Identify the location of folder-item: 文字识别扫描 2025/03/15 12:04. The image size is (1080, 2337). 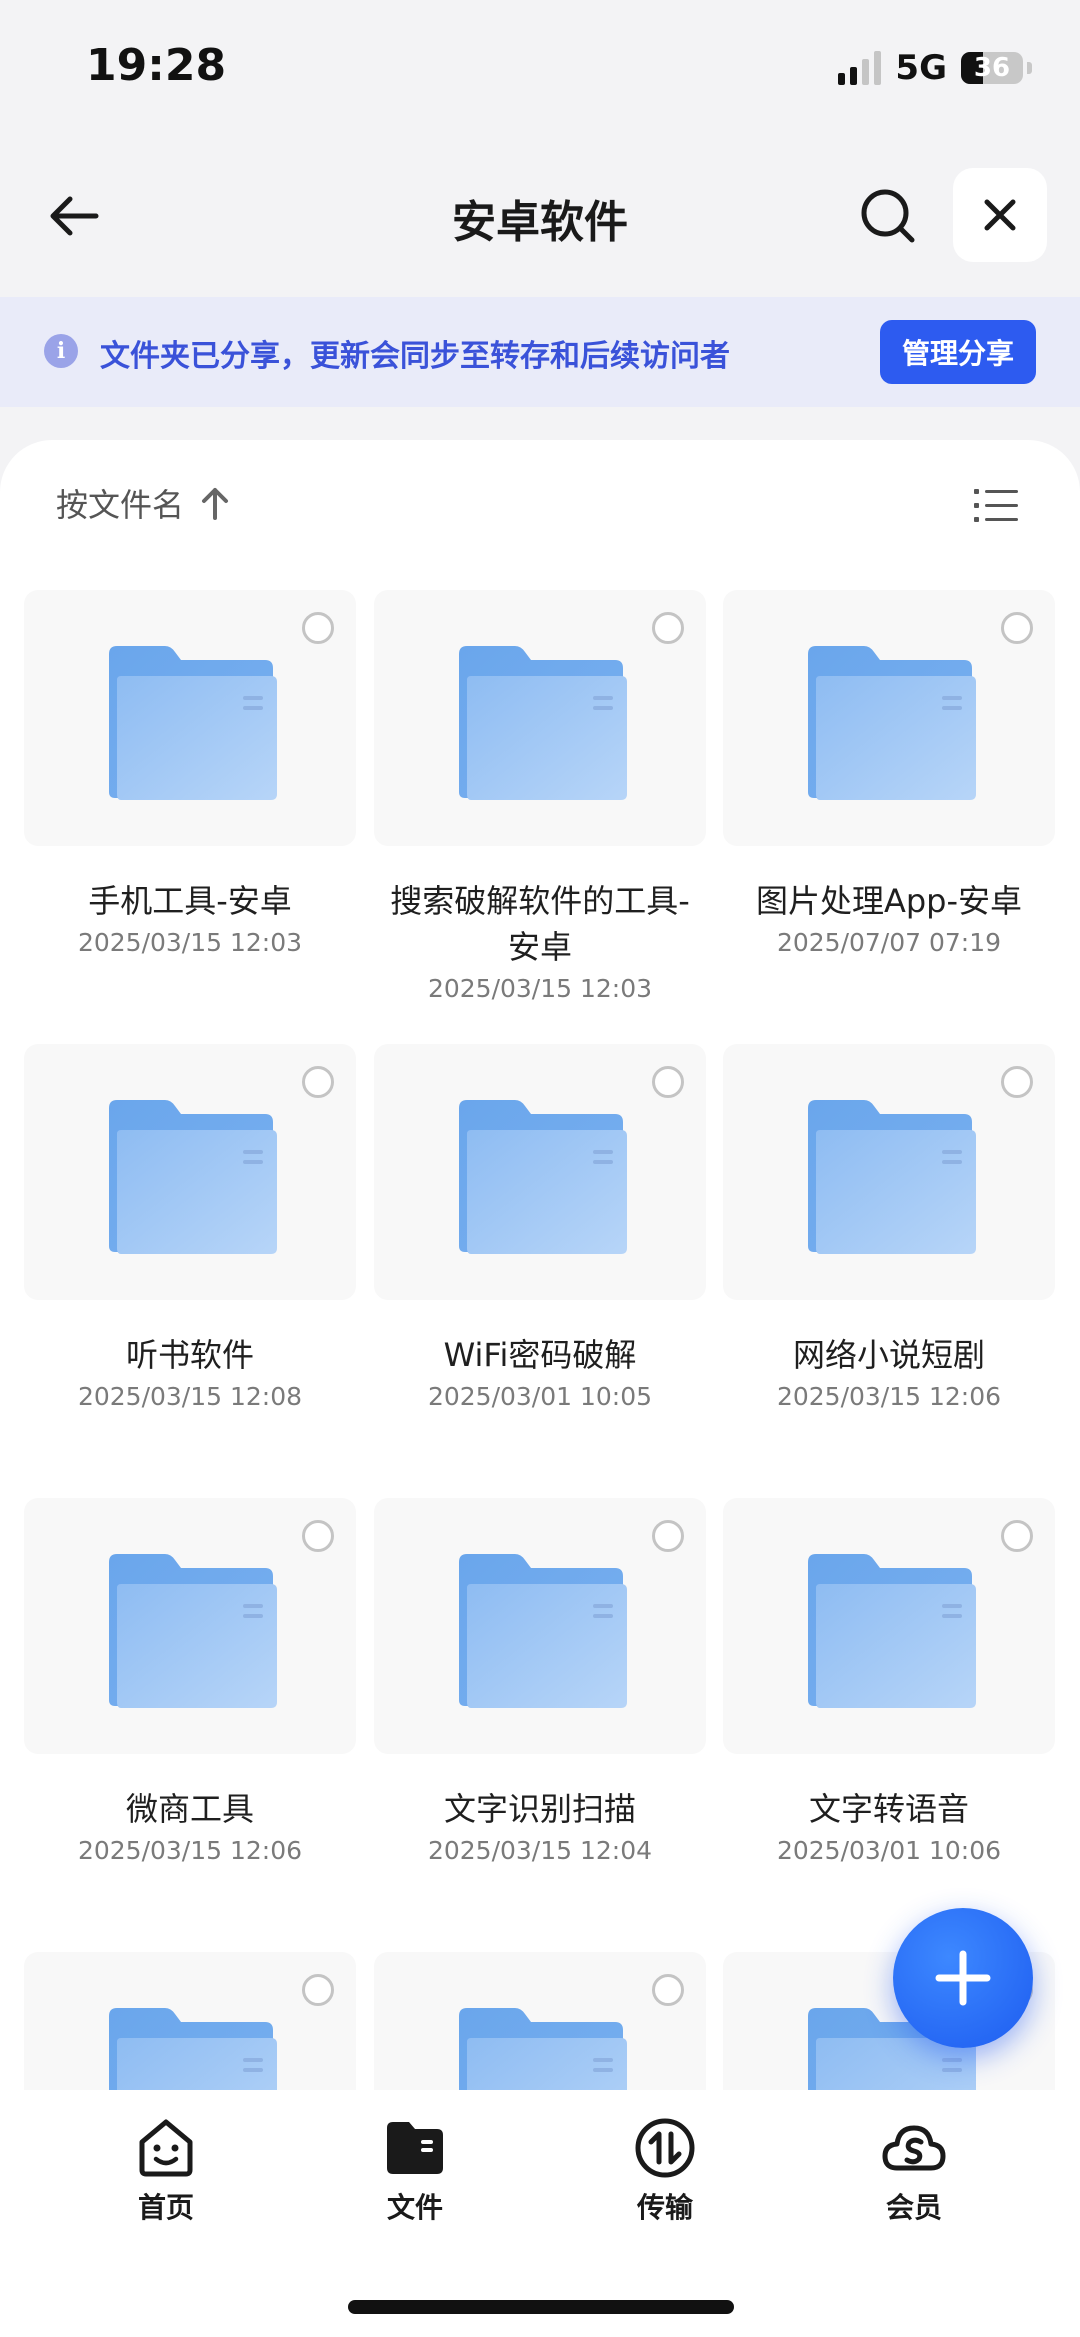
(540, 1681).